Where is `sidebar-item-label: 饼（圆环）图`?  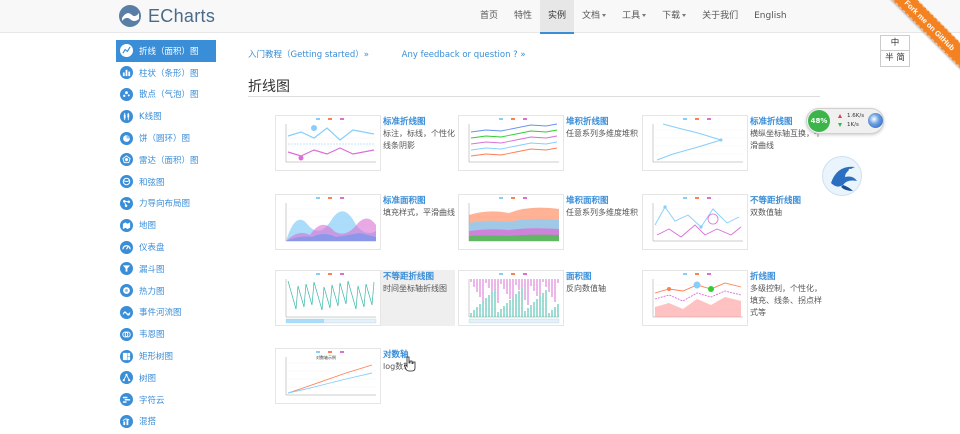
sidebar-item-label: 饼（圆环）图 is located at coordinates (165, 139).